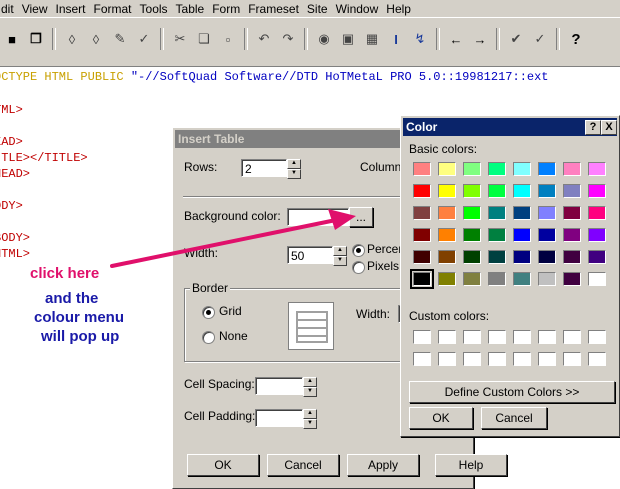 The width and height of the screenshot is (620, 489). Describe the element at coordinates (79, 317) in the screenshot. I see `annotation-line-3: colour menu` at that location.